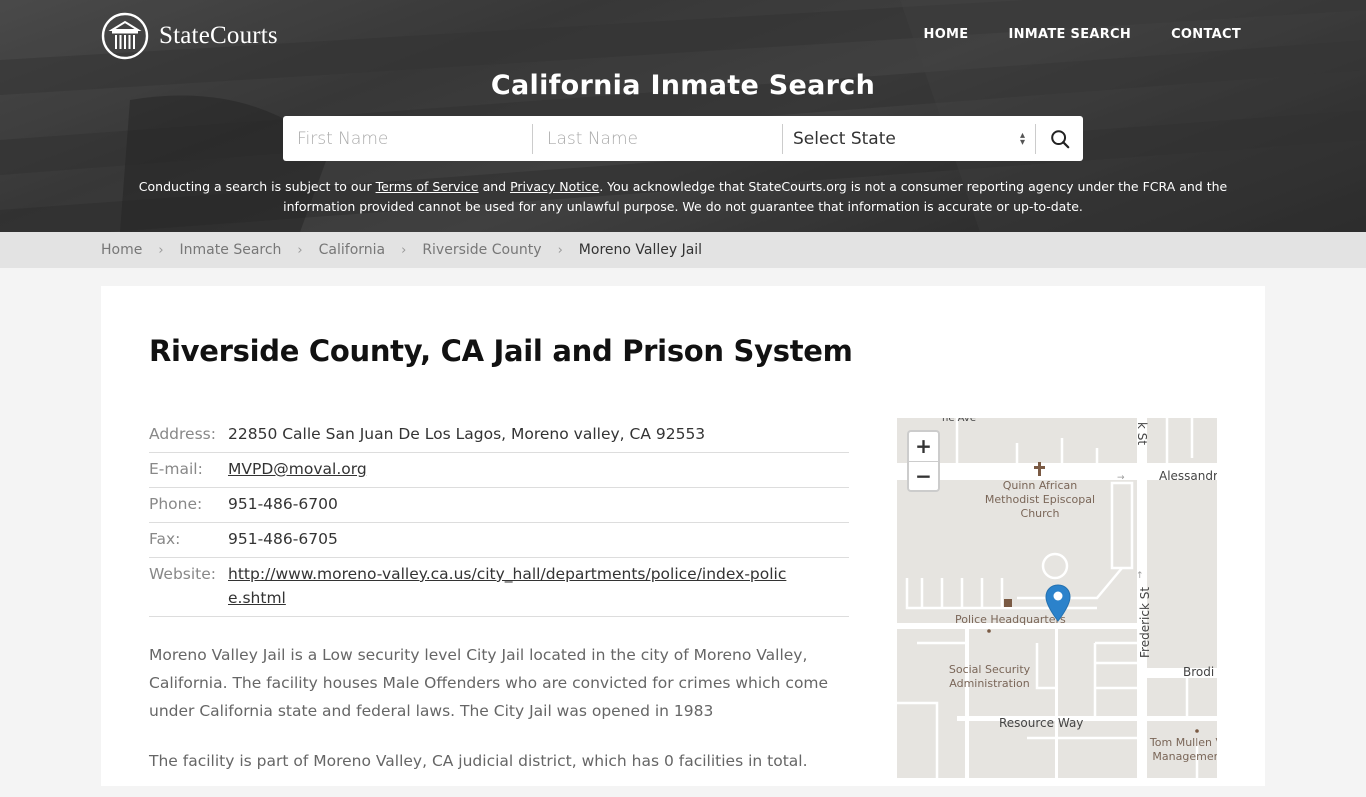 This screenshot has width=1366, height=797. Describe the element at coordinates (176, 504) in the screenshot. I see `phone-label: Phone:` at that location.